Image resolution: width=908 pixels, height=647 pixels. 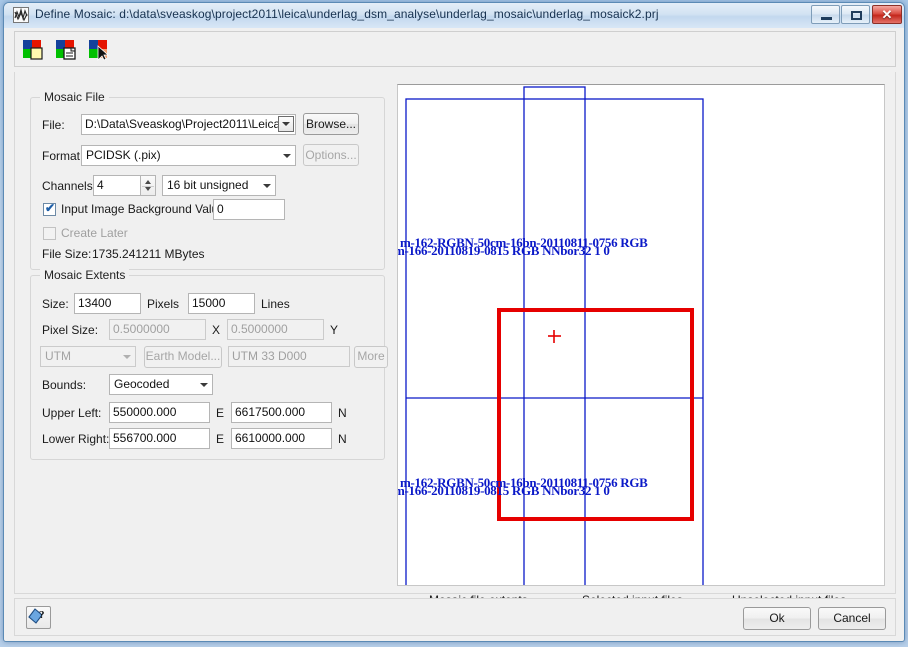 I want to click on format-combo-arrow, so click(x=286, y=155).